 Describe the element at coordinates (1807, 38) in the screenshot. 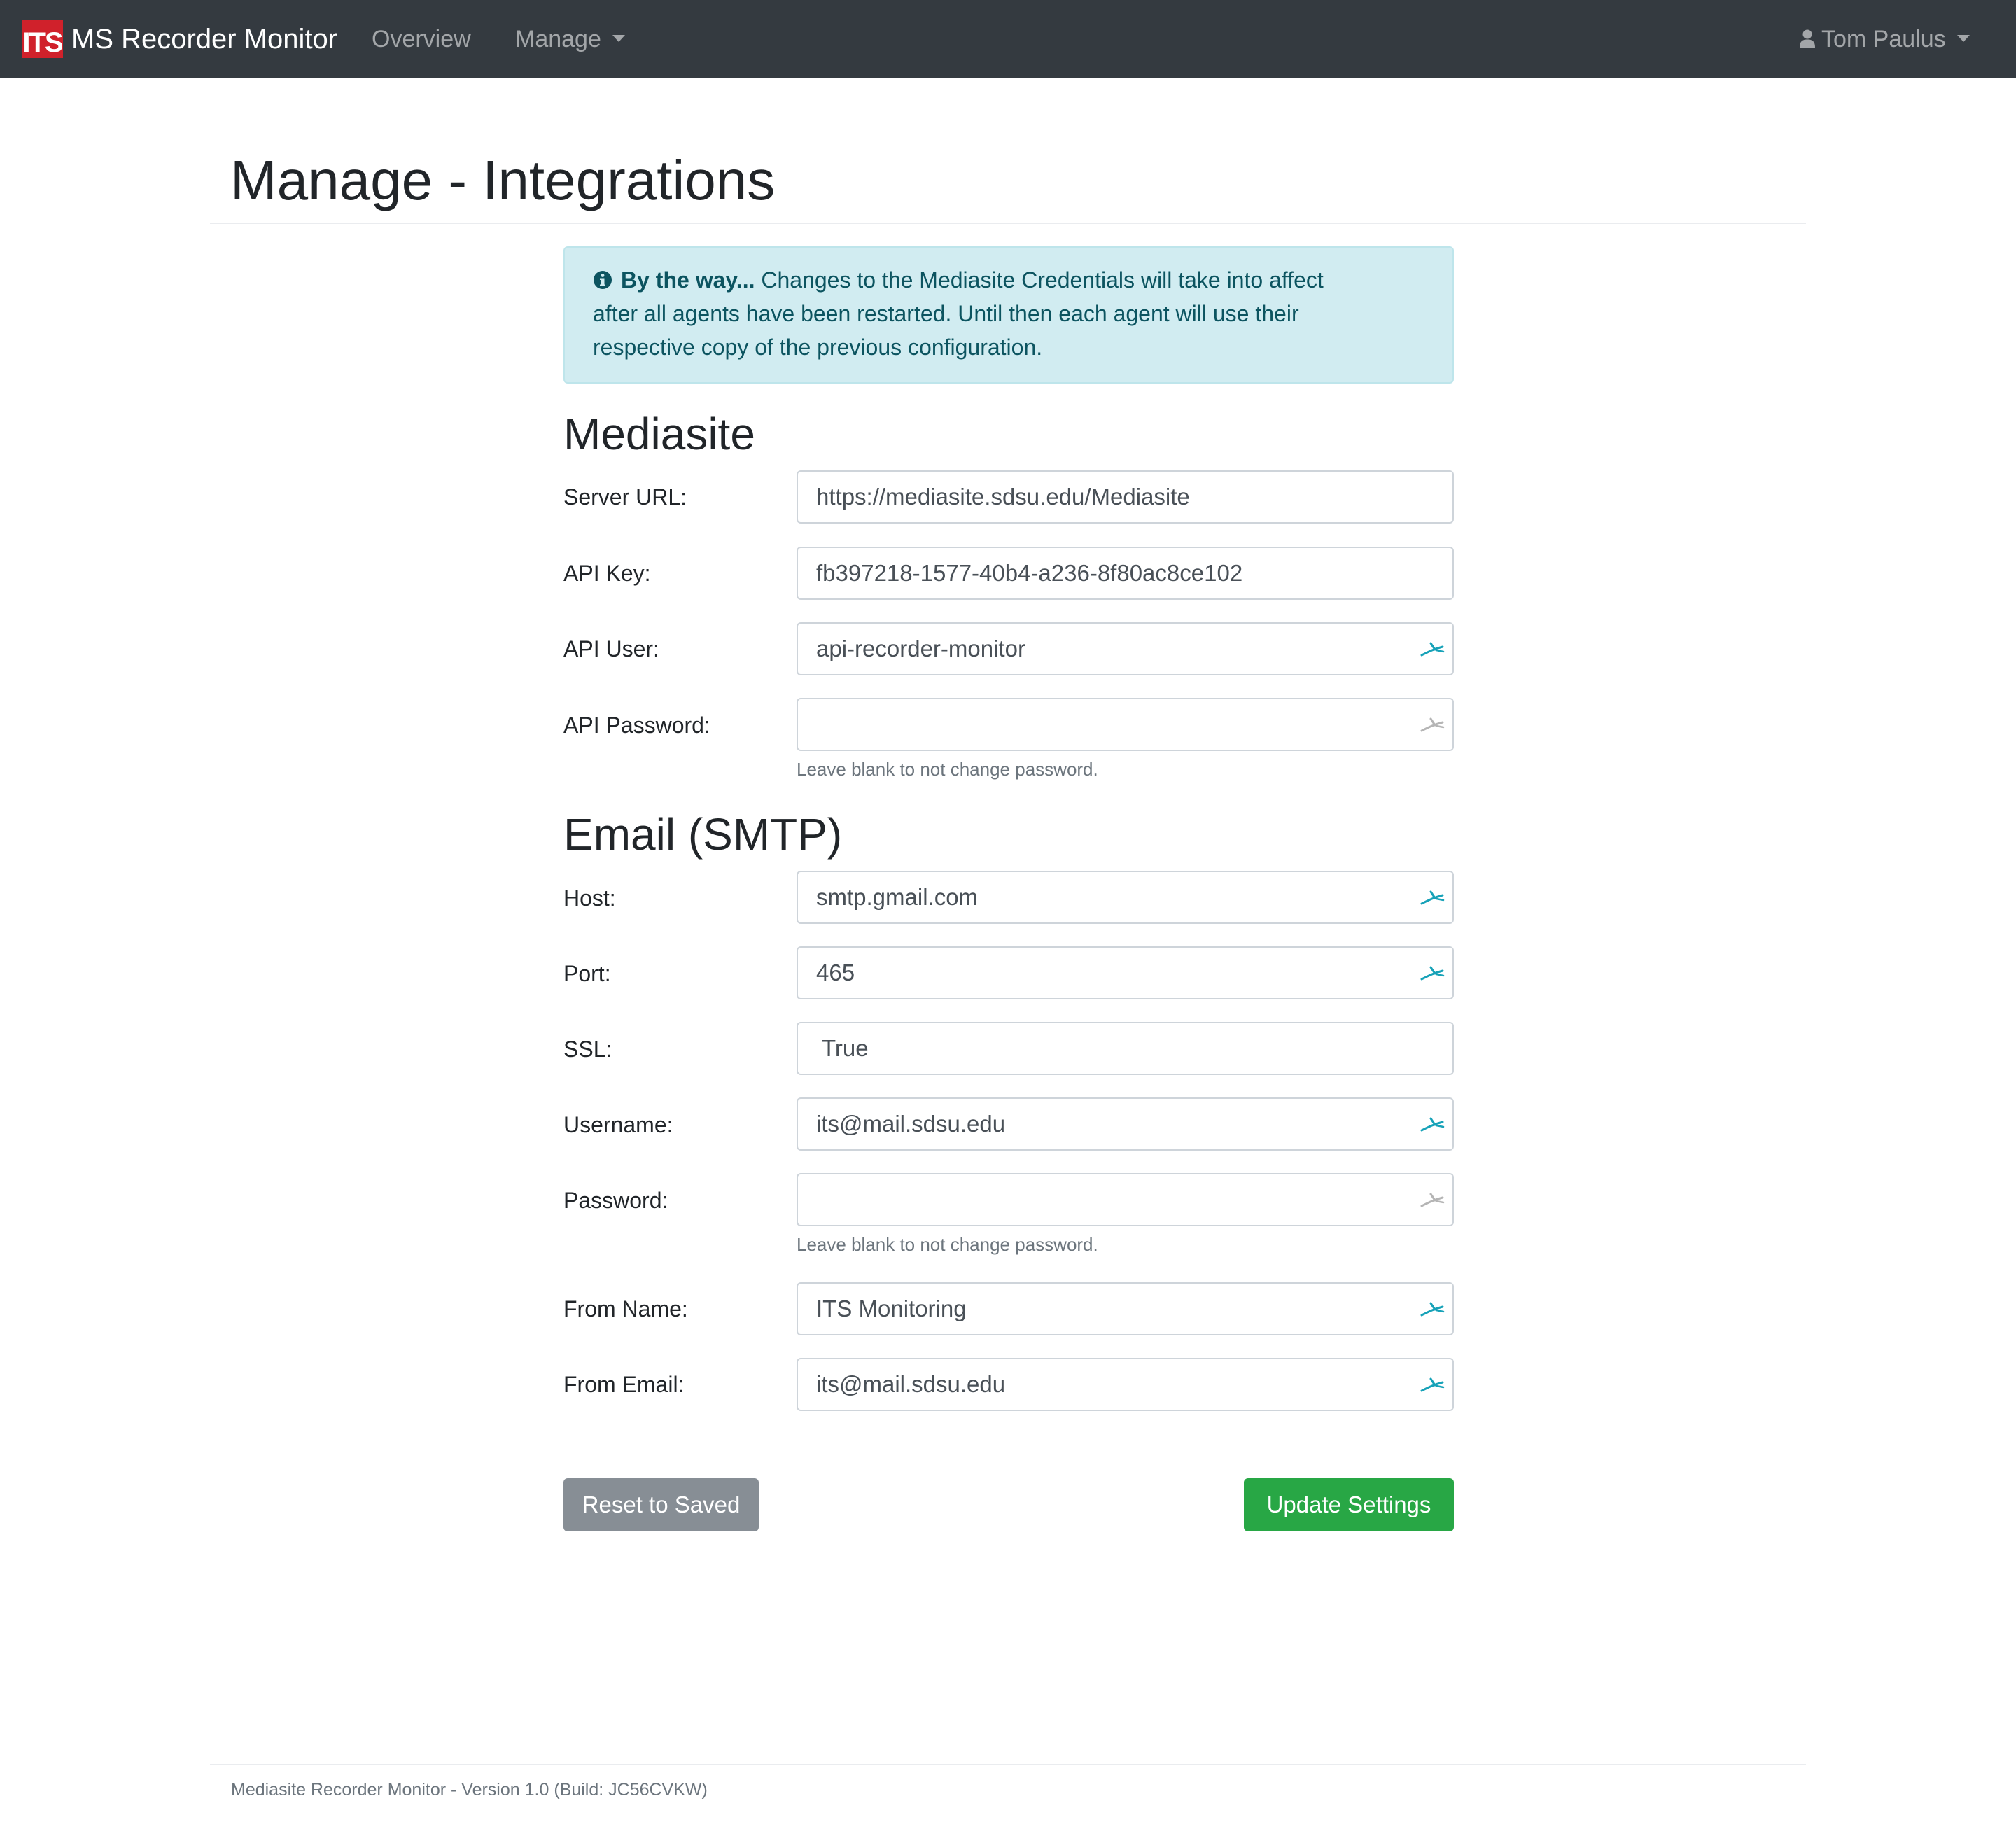

I see `user-icon` at that location.